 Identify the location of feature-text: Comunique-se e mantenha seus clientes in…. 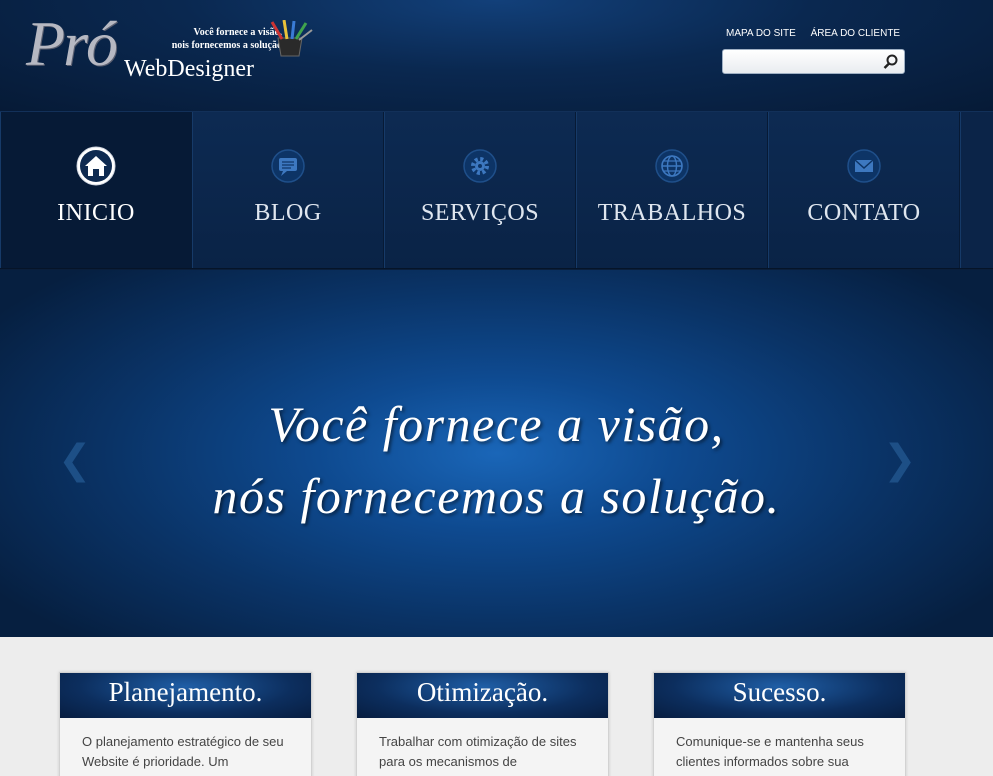
(770, 751).